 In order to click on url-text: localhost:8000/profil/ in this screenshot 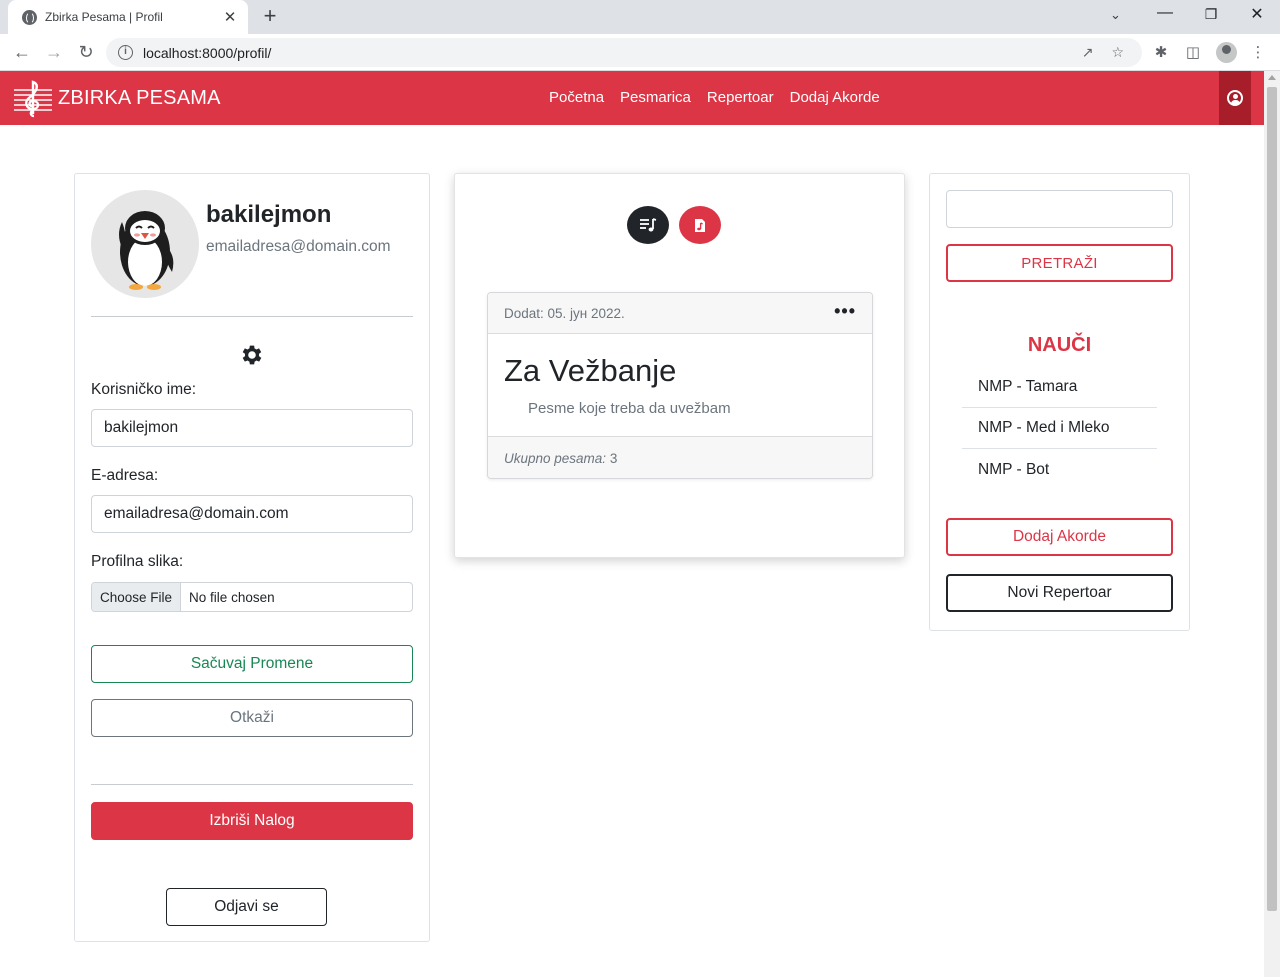, I will do `click(612, 53)`.